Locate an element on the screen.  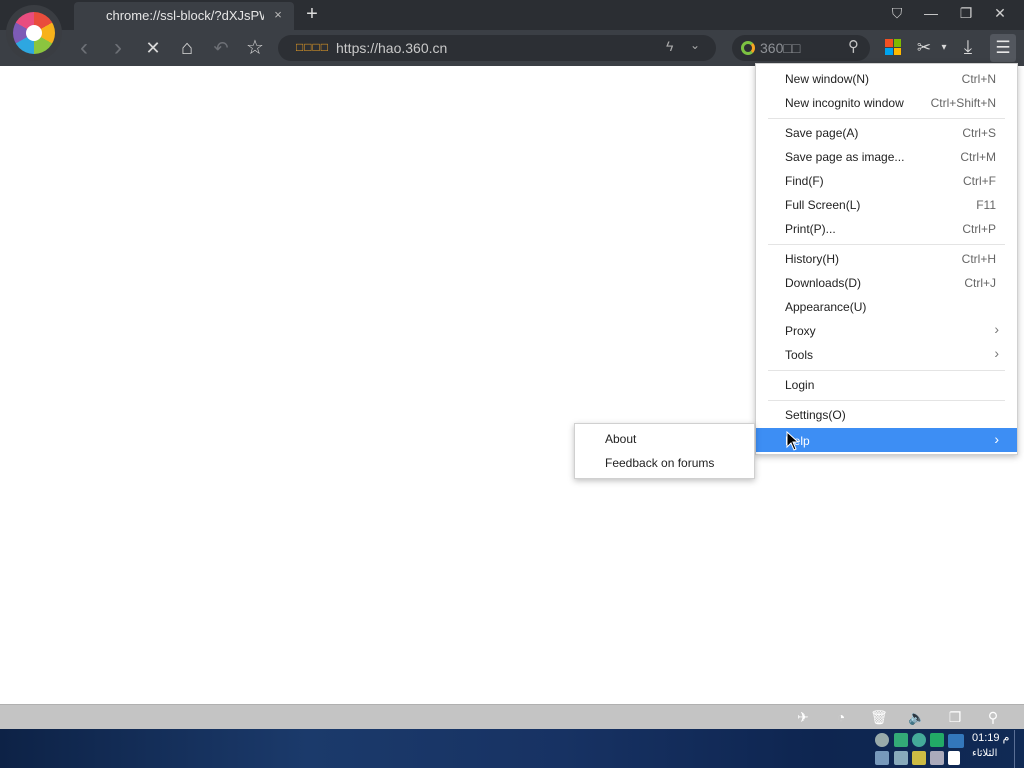
menu-item-save-page-as-image: Save page as image... Ctrl+M is located at coordinates (886, 156).